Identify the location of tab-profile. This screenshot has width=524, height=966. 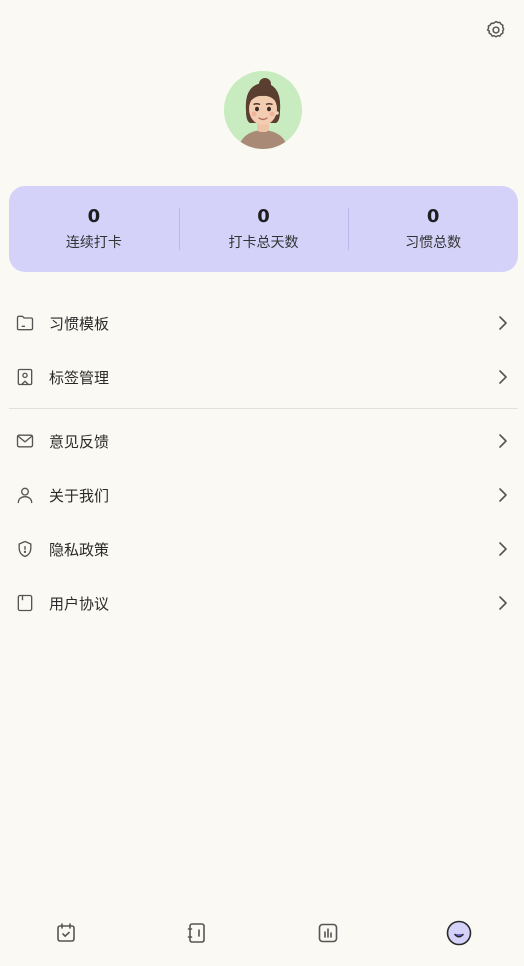
(459, 935).